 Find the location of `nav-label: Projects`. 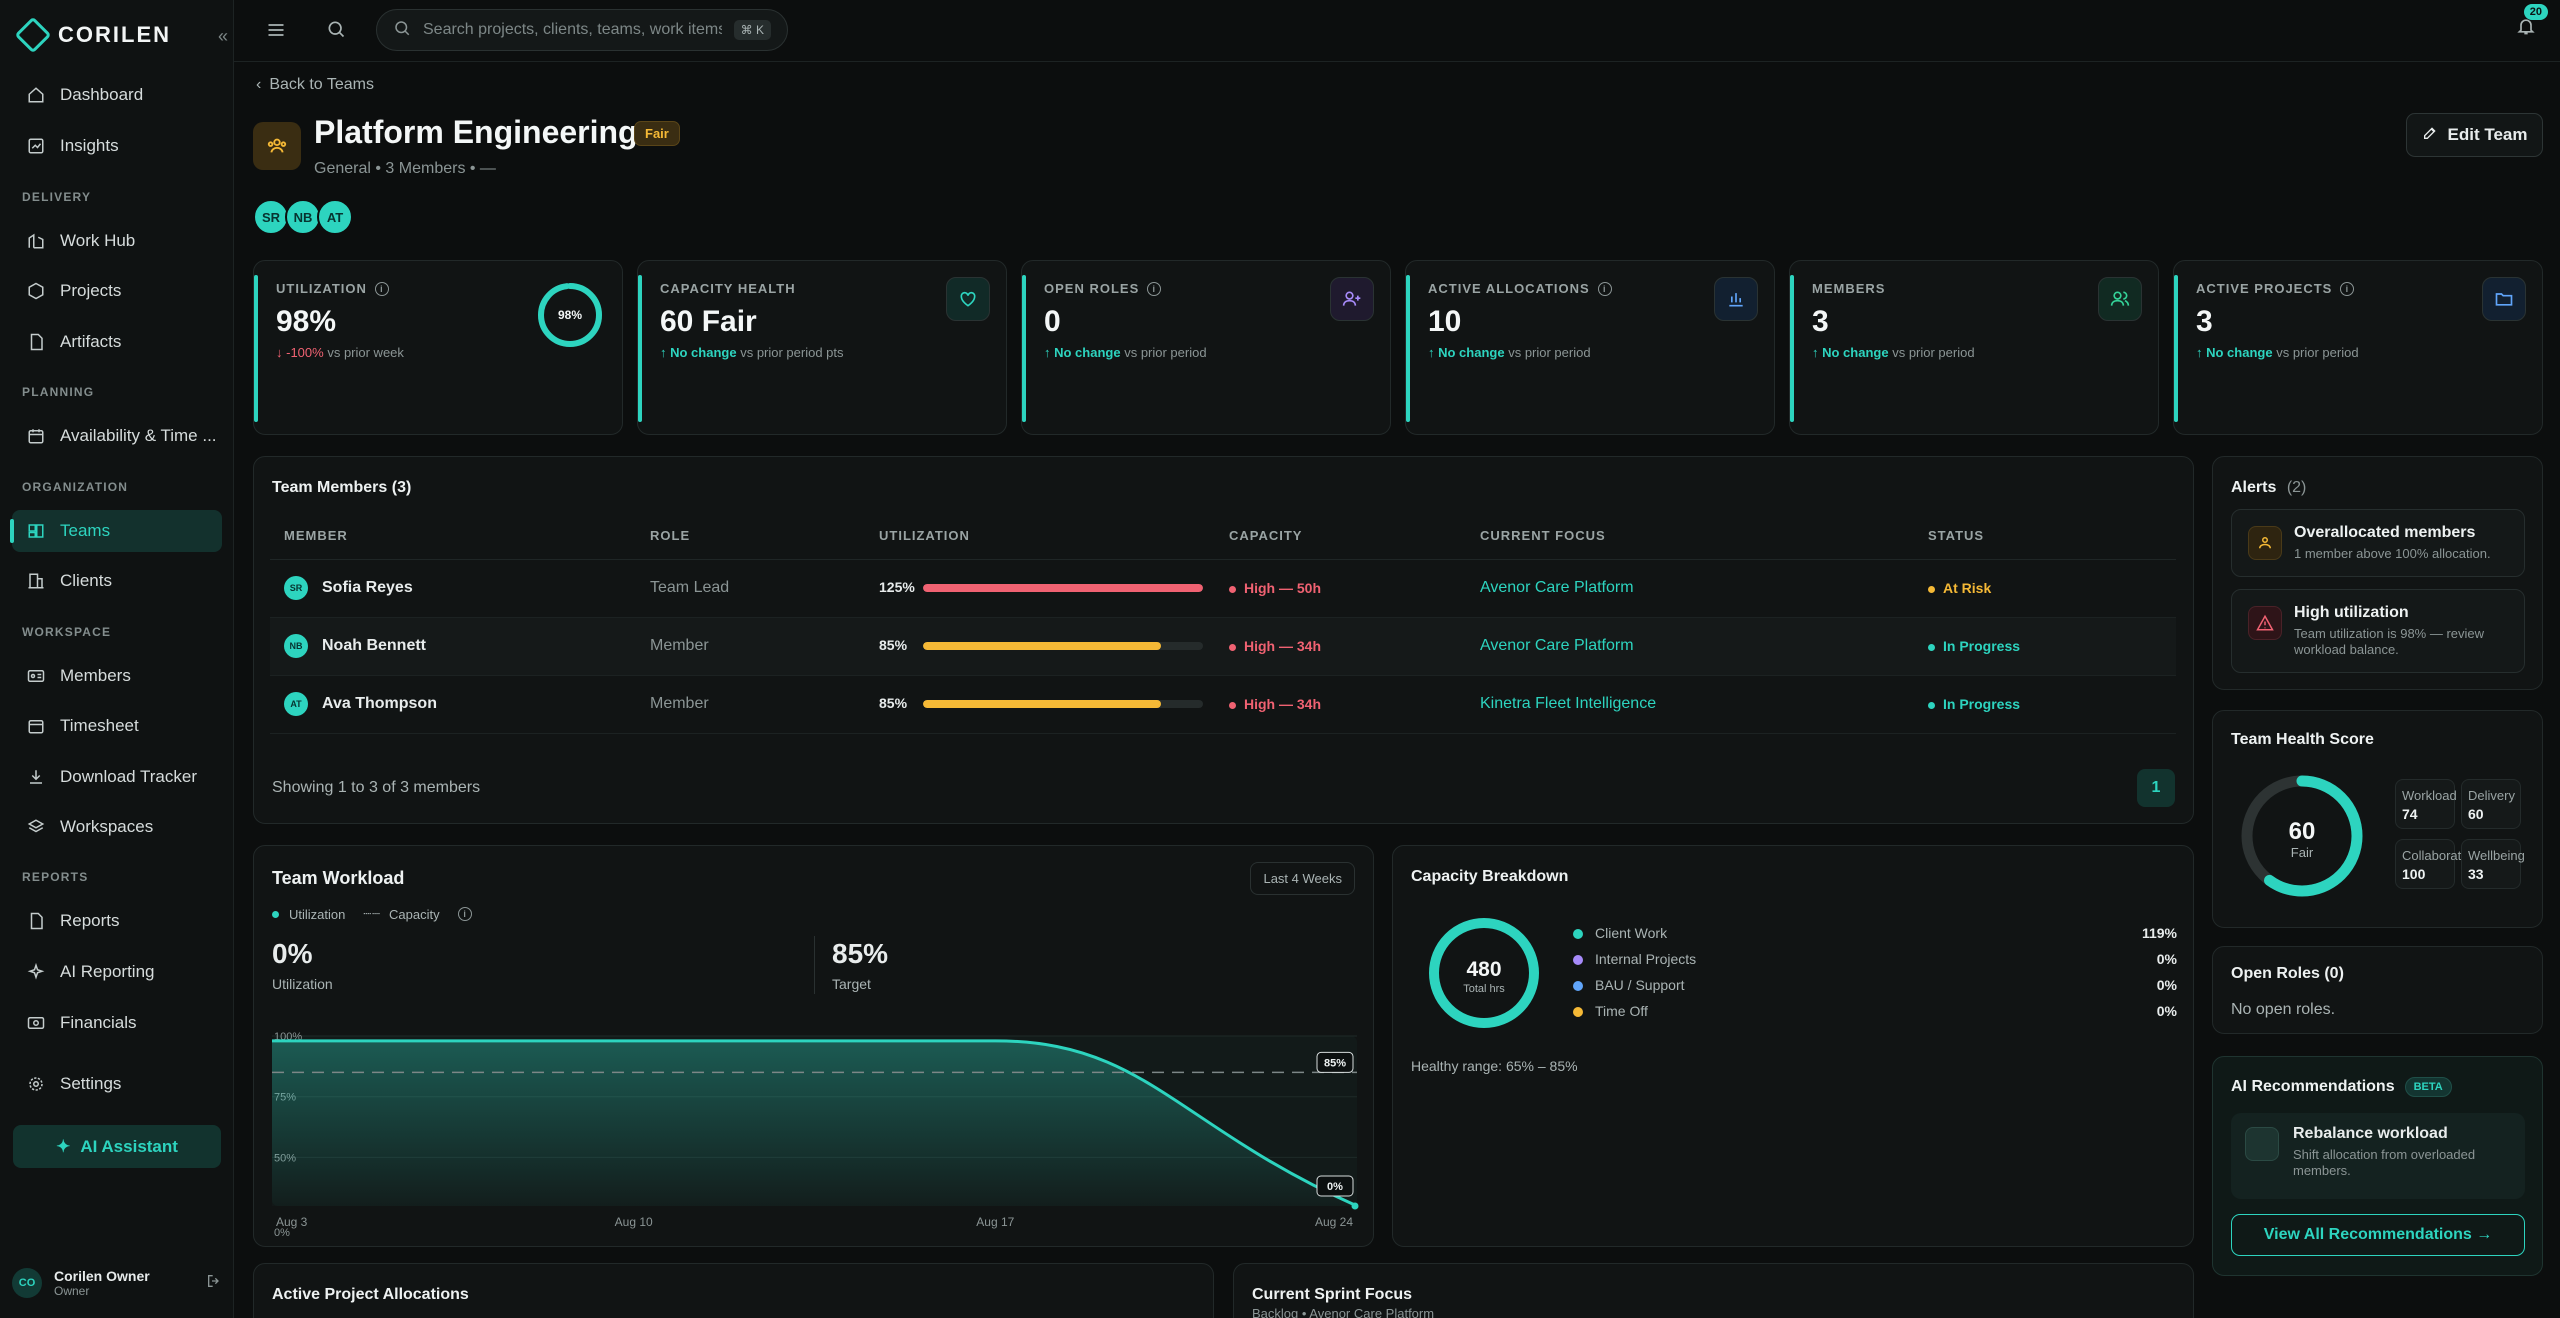

nav-label: Projects is located at coordinates (91, 290).